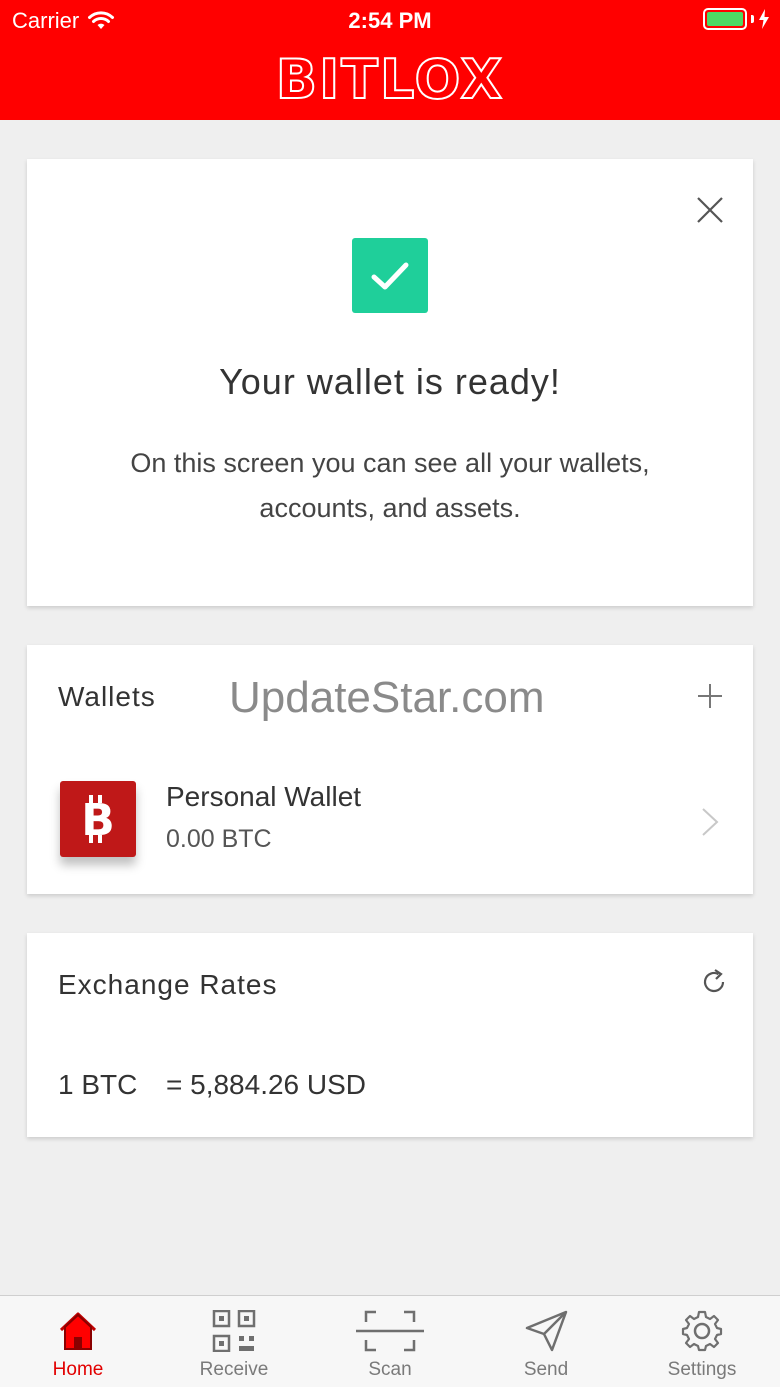  What do you see at coordinates (234, 1369) in the screenshot?
I see `tab-receive-label: Receive` at bounding box center [234, 1369].